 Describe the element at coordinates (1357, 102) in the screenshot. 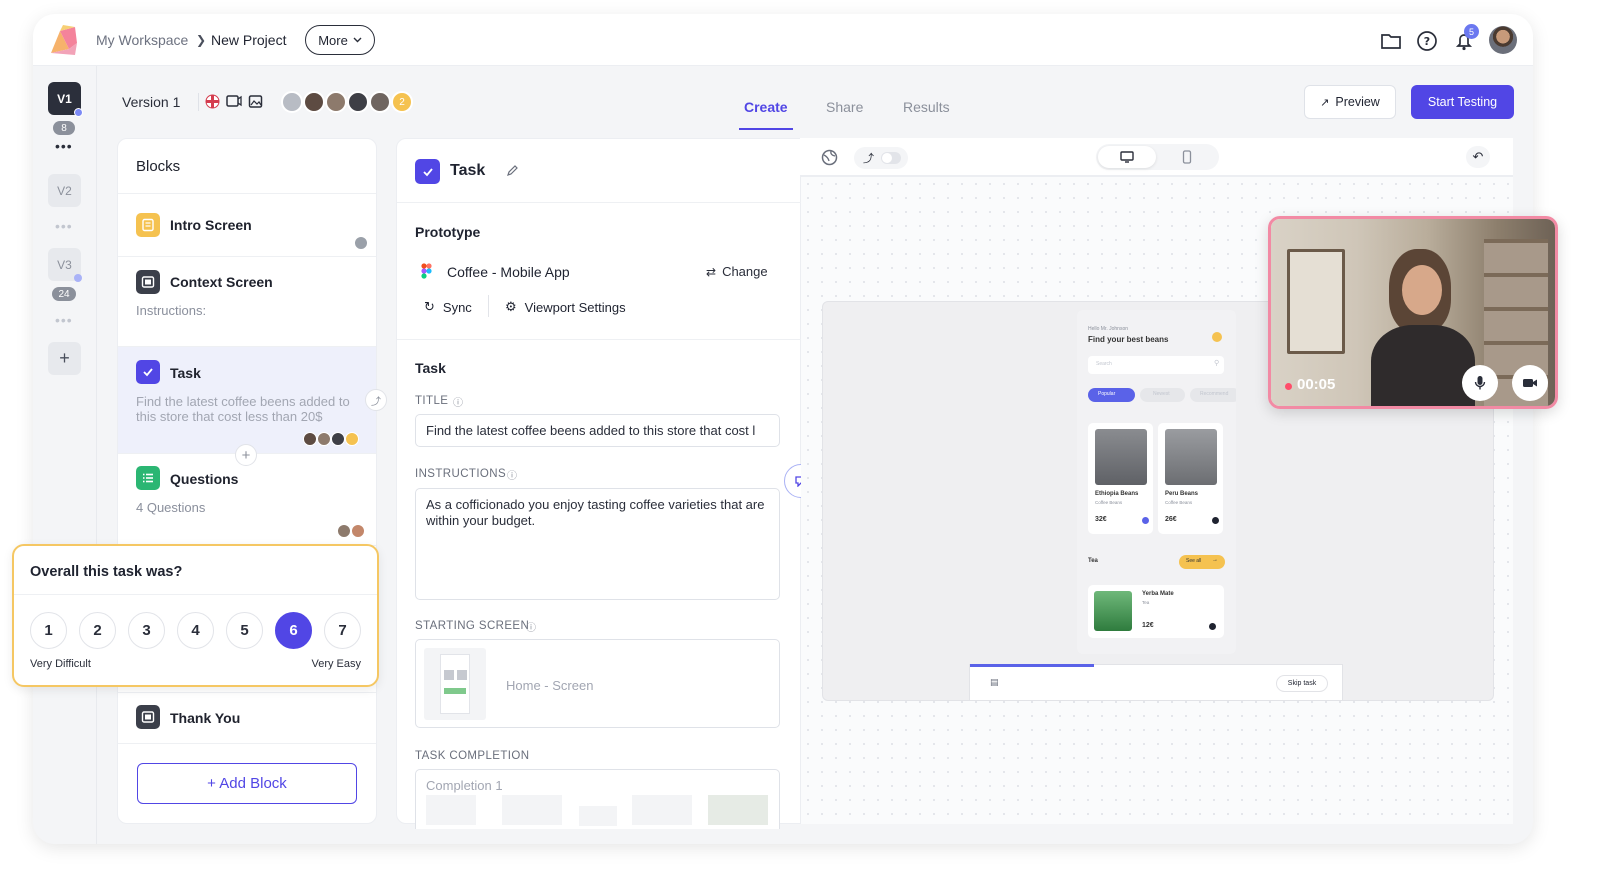

I see `preview-label: Preview` at that location.